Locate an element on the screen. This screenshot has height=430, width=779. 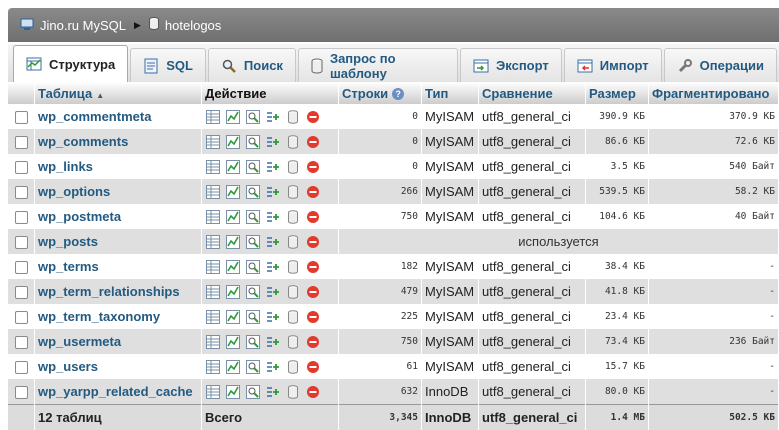
table-name-link: wp_links is located at coordinates (65, 166).